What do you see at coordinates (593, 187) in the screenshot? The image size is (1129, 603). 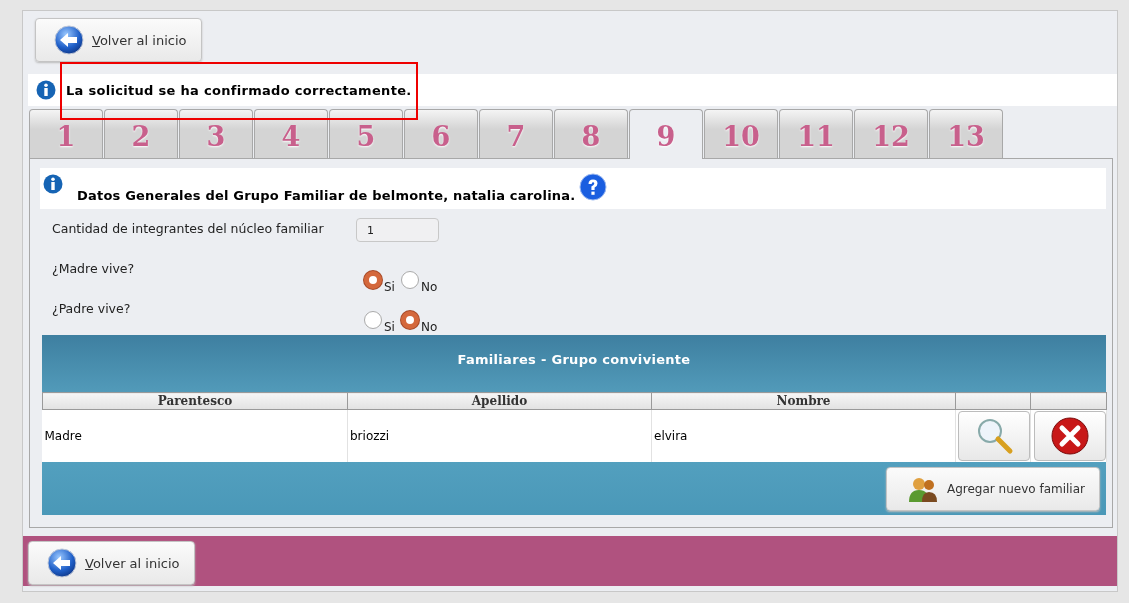 I see `help-icon` at bounding box center [593, 187].